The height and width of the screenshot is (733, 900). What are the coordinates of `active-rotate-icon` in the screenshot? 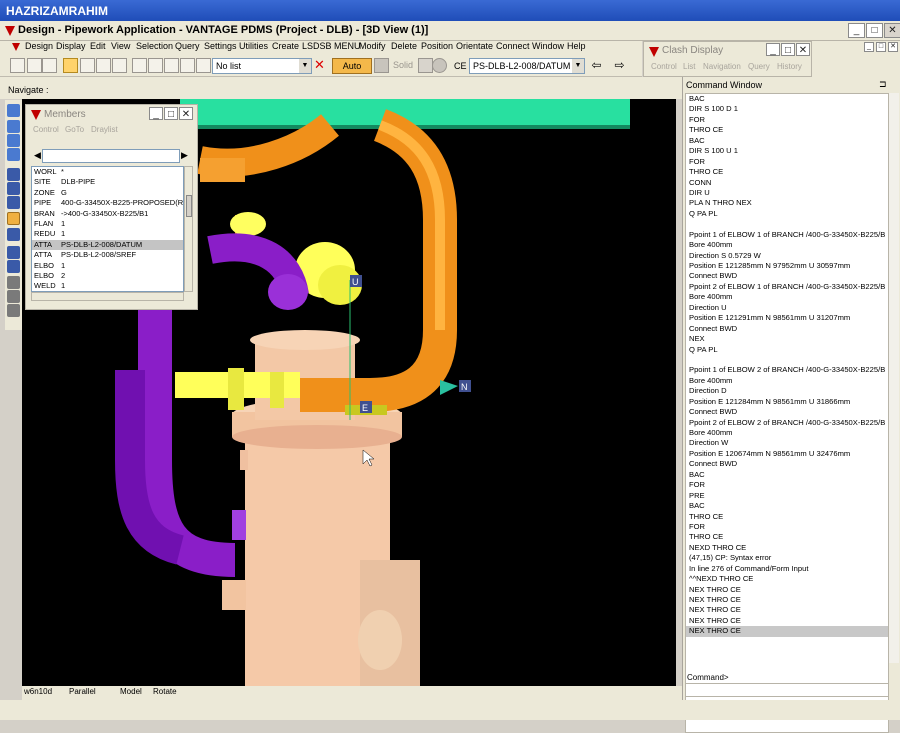 It's located at (13, 218).